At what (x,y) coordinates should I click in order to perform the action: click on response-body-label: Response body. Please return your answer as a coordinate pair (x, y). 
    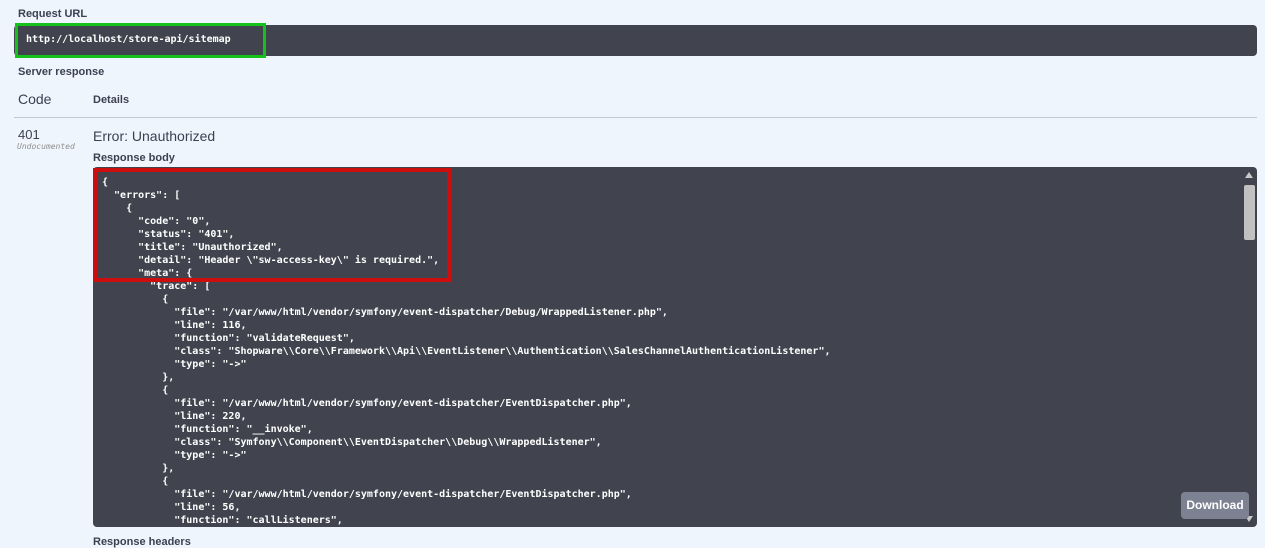
    Looking at the image, I should click on (134, 158).